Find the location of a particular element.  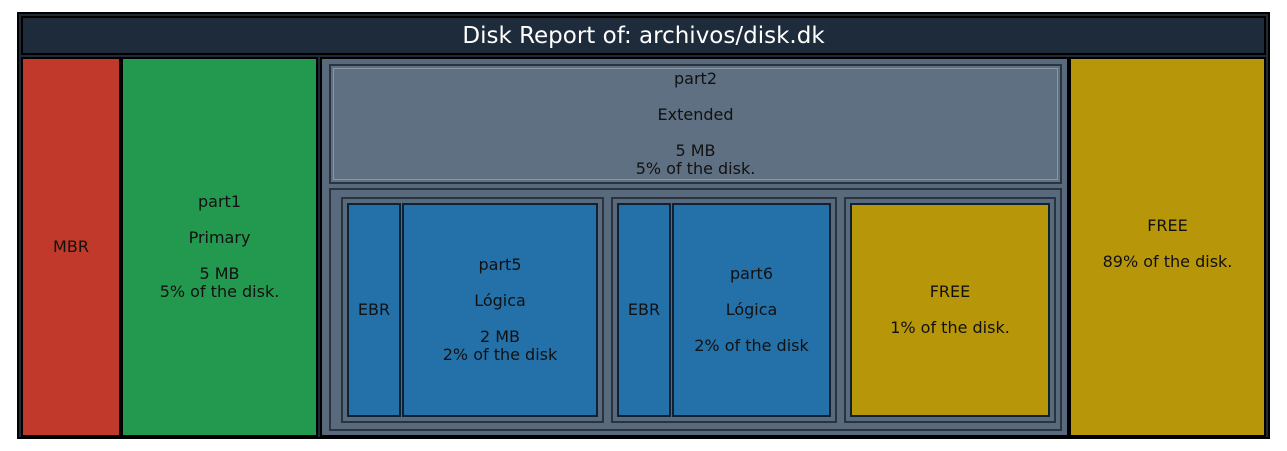

partition-type: Primary is located at coordinates (219, 237).